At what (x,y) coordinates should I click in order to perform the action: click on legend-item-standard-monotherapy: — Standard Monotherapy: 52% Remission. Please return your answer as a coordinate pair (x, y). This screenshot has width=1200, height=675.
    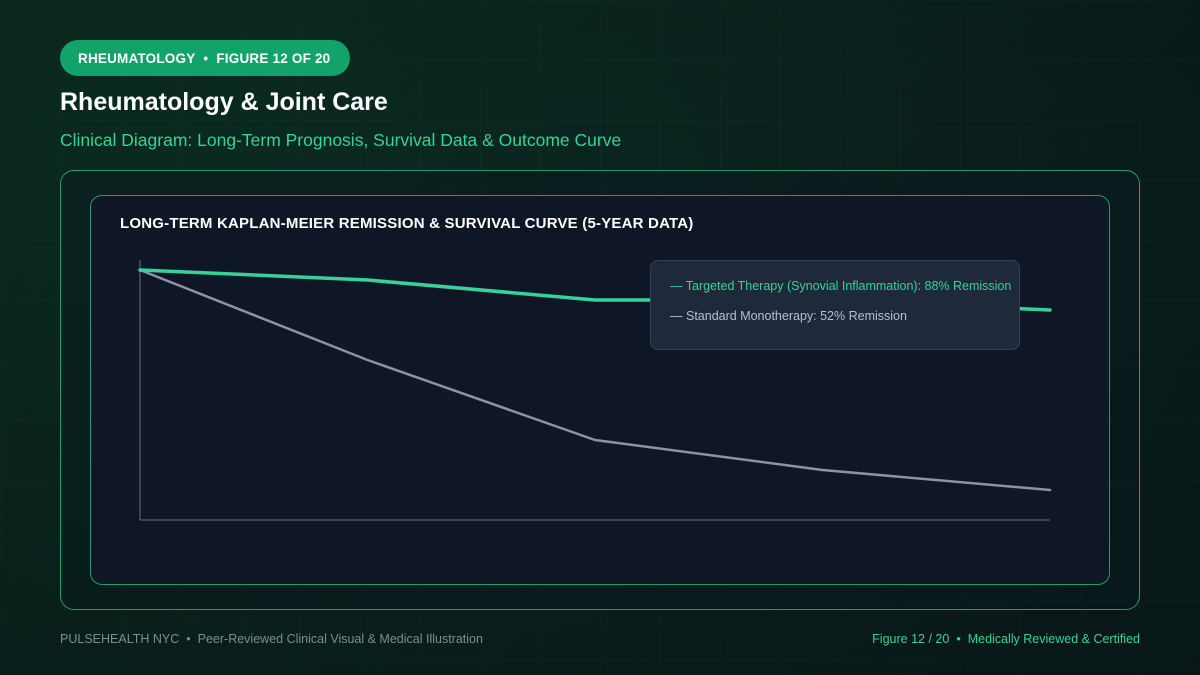
    Looking at the image, I should click on (788, 316).